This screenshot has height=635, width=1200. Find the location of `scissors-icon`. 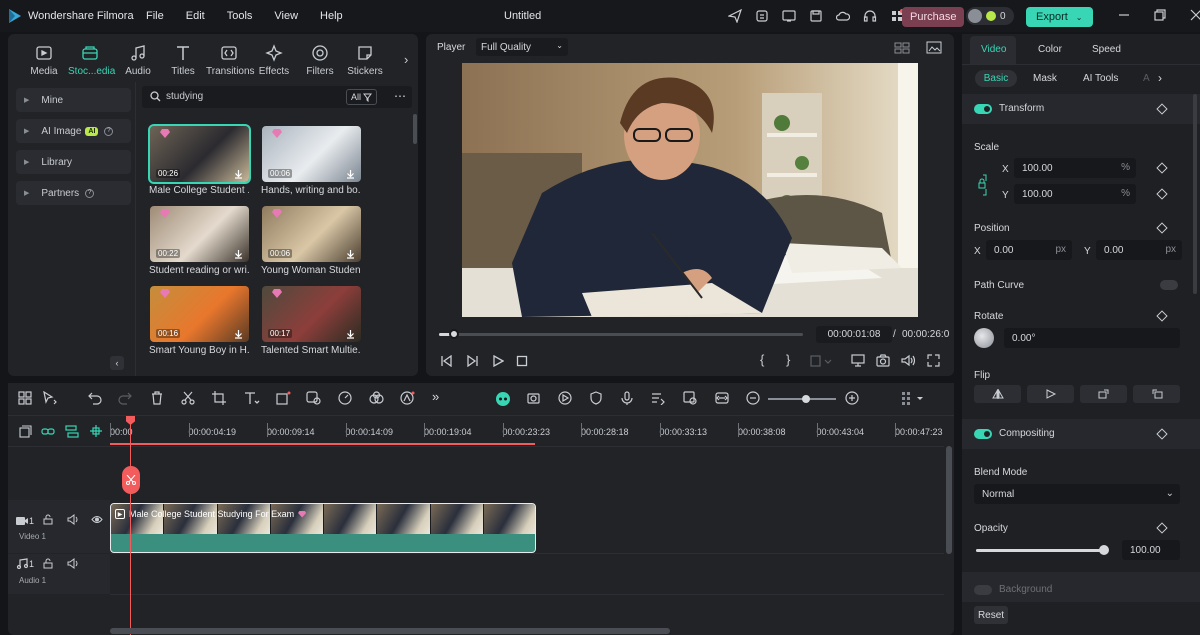

scissors-icon is located at coordinates (188, 398).